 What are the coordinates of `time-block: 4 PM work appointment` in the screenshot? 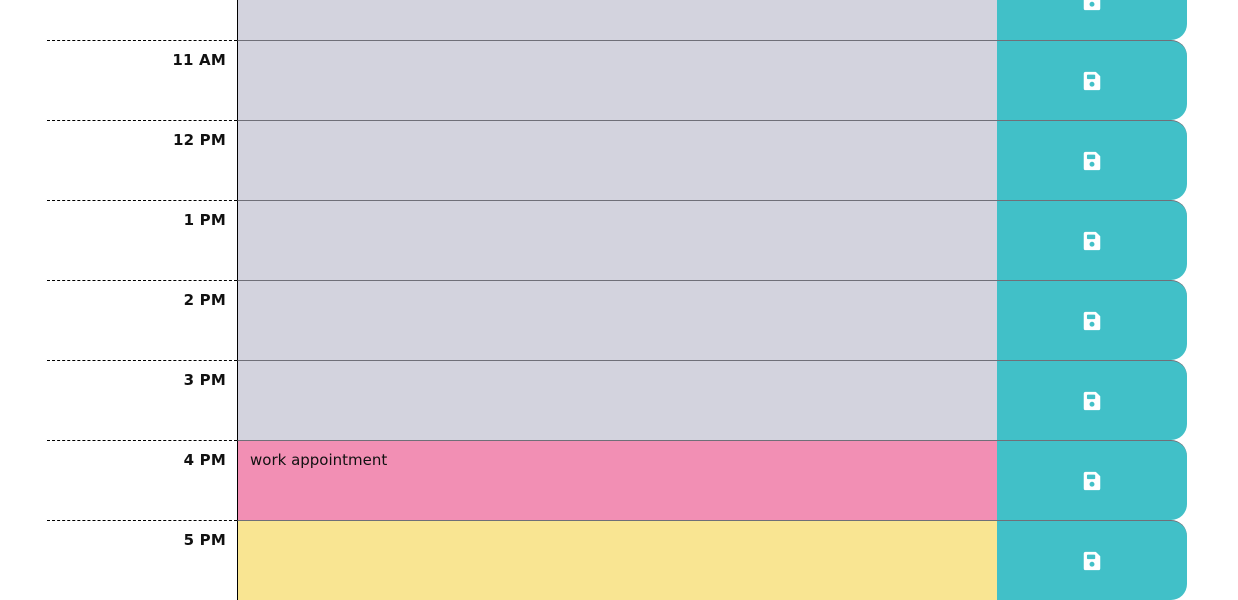 It's located at (619, 480).